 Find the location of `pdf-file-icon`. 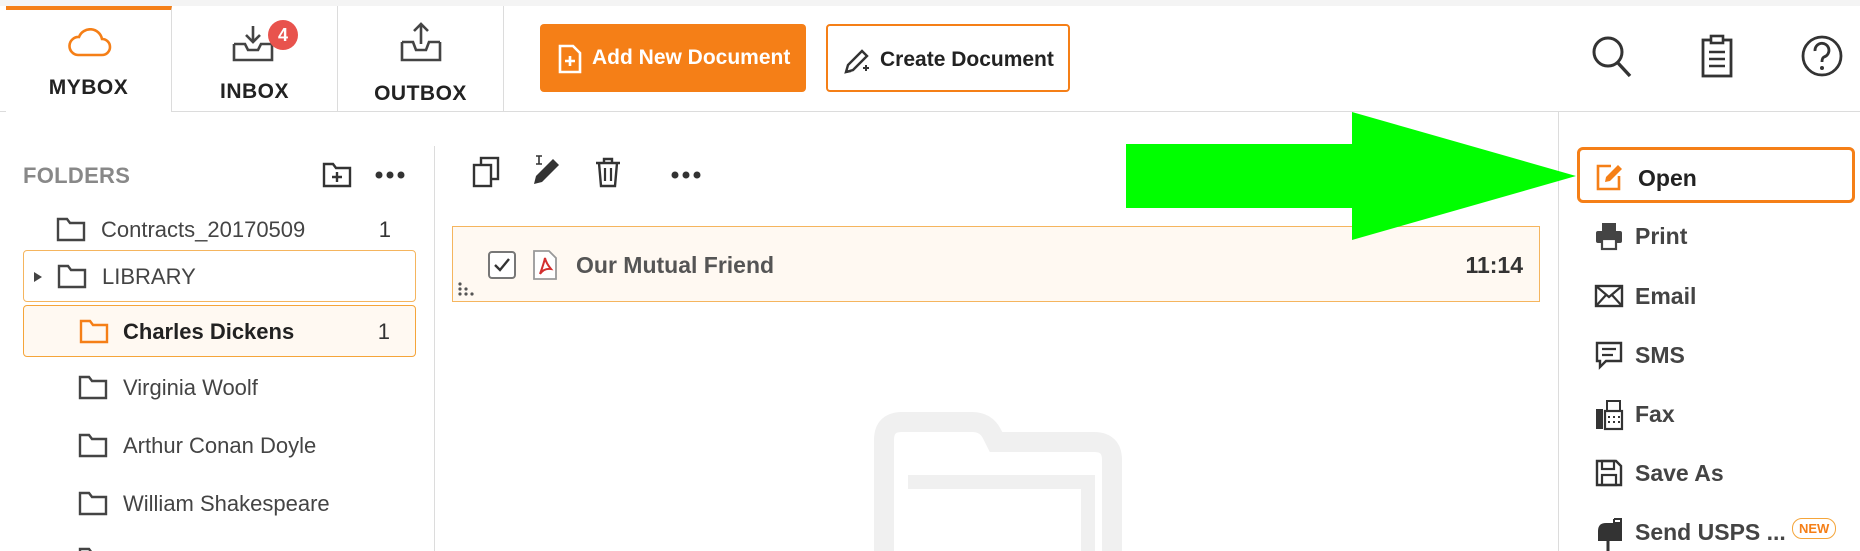

pdf-file-icon is located at coordinates (545, 265).